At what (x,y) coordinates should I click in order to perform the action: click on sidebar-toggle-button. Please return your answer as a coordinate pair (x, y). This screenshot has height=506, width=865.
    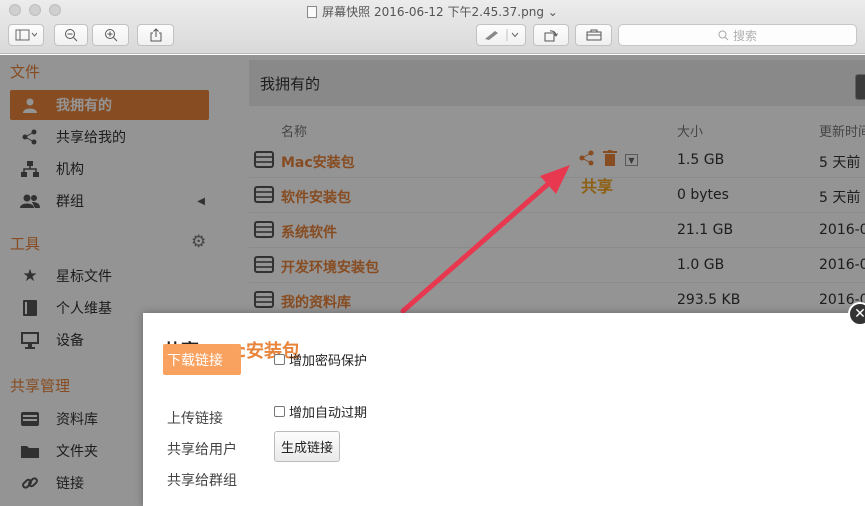
    Looking at the image, I should click on (26, 35).